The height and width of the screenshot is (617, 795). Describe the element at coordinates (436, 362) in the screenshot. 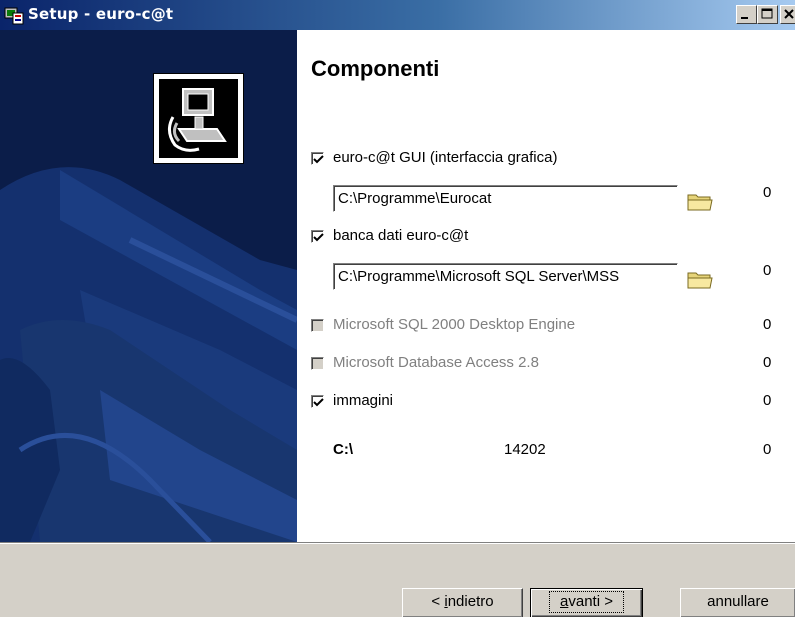

I see `component-label-database-access: Microsoft Database Access 2.8` at that location.